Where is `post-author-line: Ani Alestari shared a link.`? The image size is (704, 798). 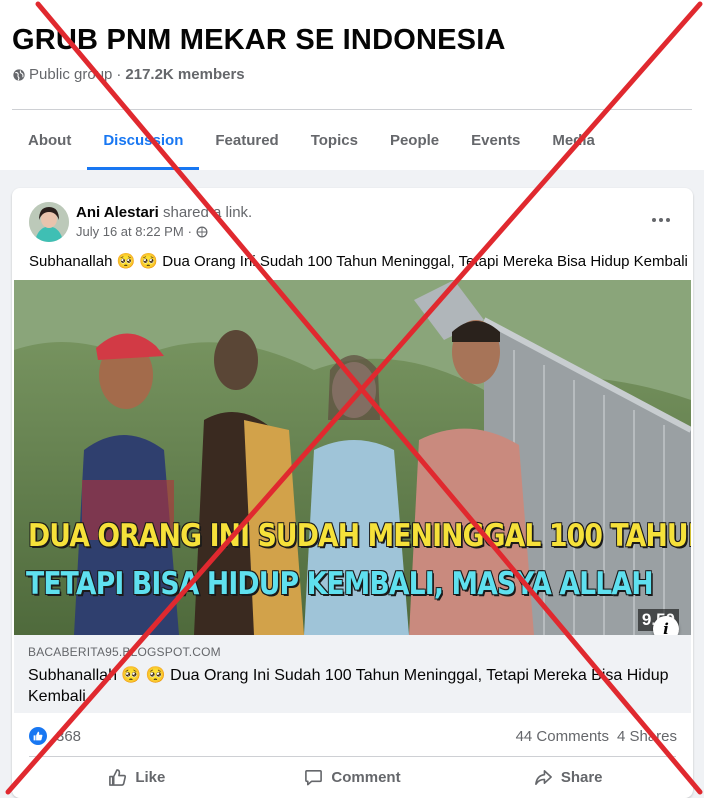
post-author-line: Ani Alestari shared a link. is located at coordinates (164, 212).